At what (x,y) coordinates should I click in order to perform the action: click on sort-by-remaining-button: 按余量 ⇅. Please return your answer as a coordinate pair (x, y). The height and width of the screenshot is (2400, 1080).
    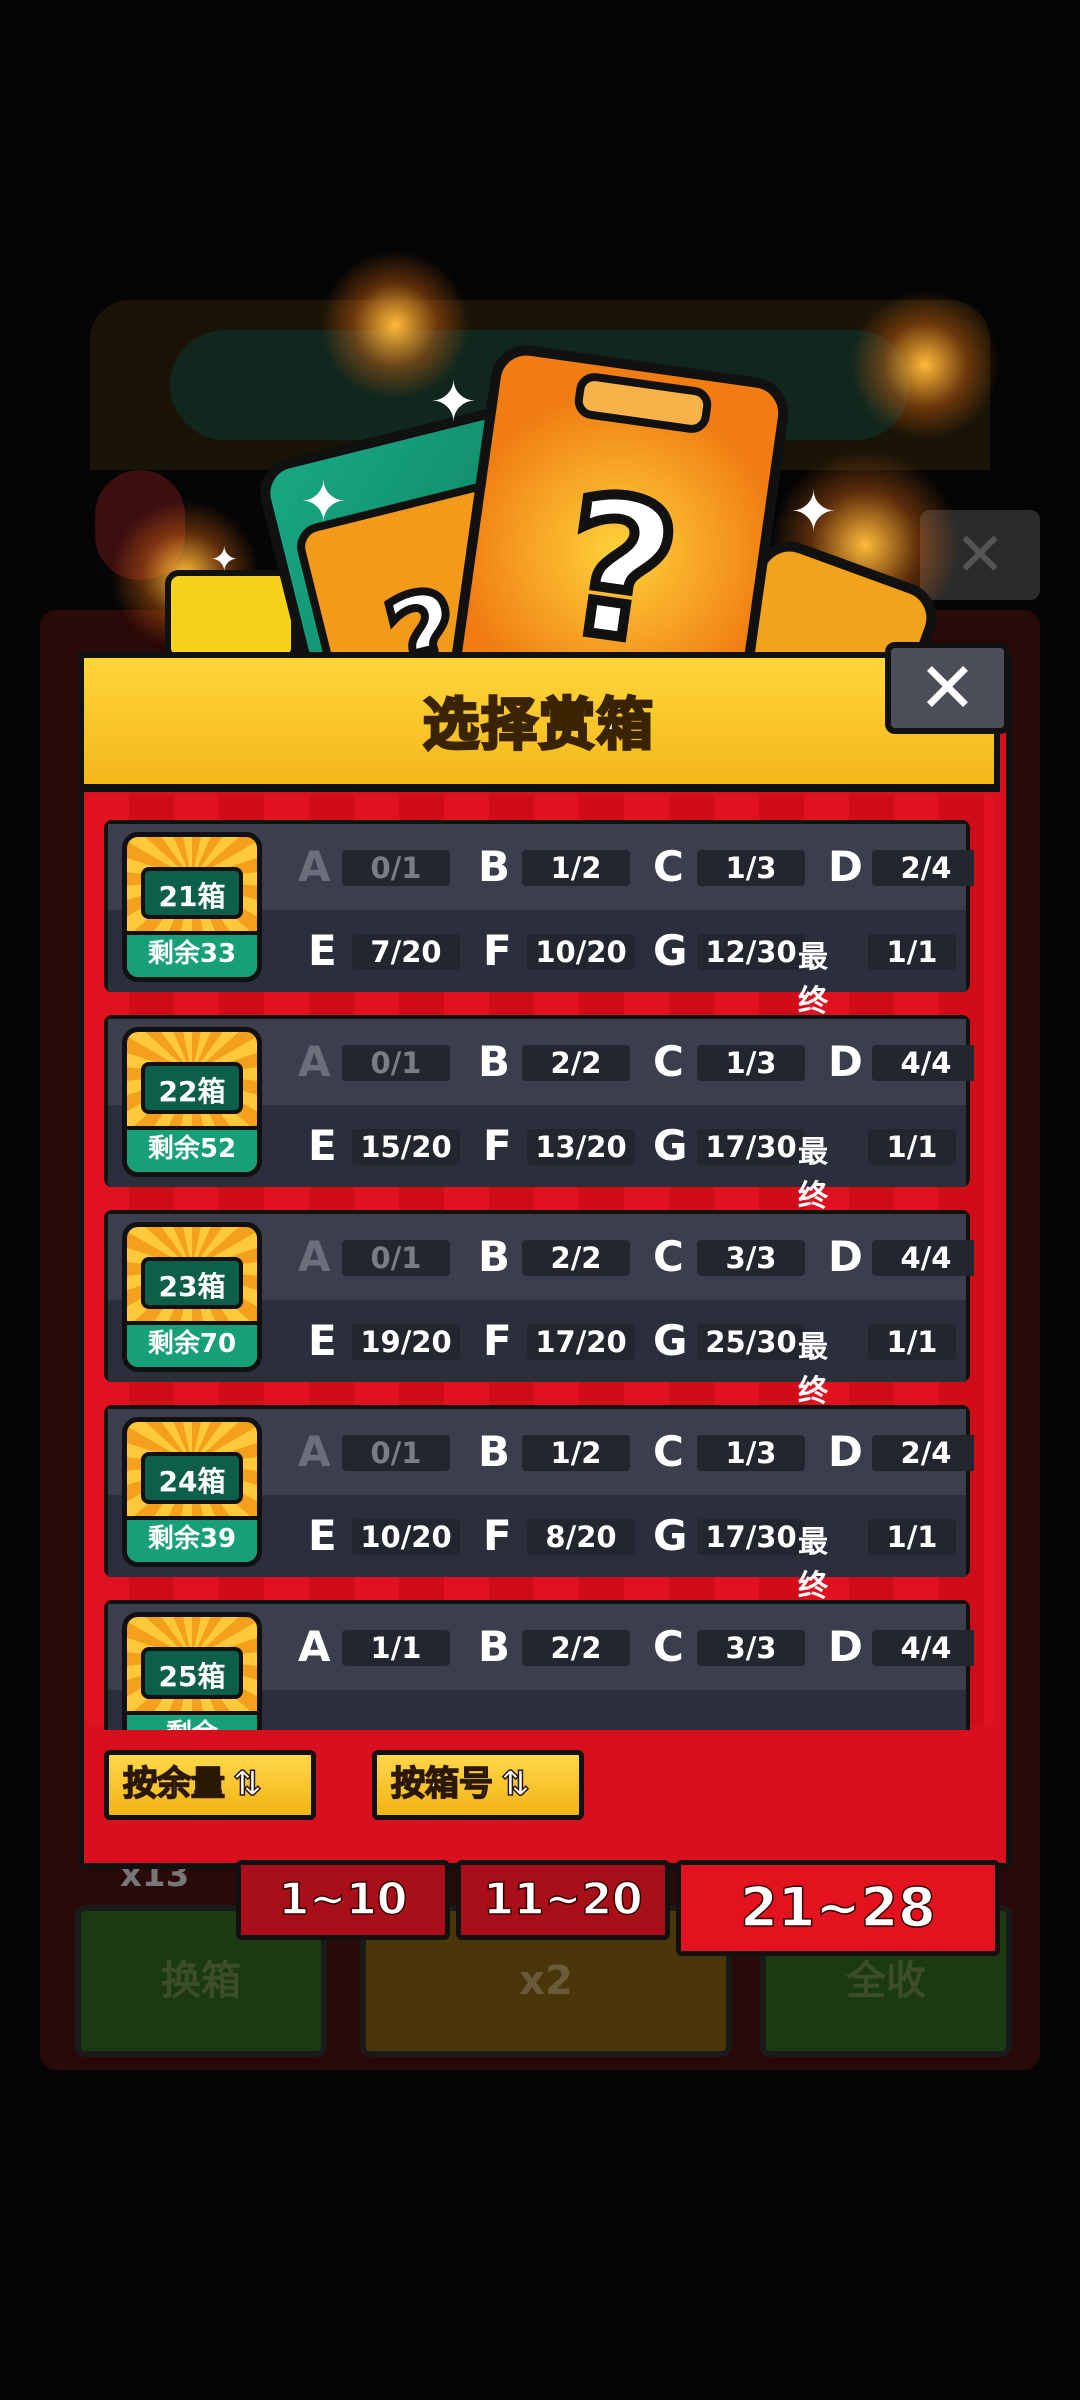
    Looking at the image, I should click on (210, 1785).